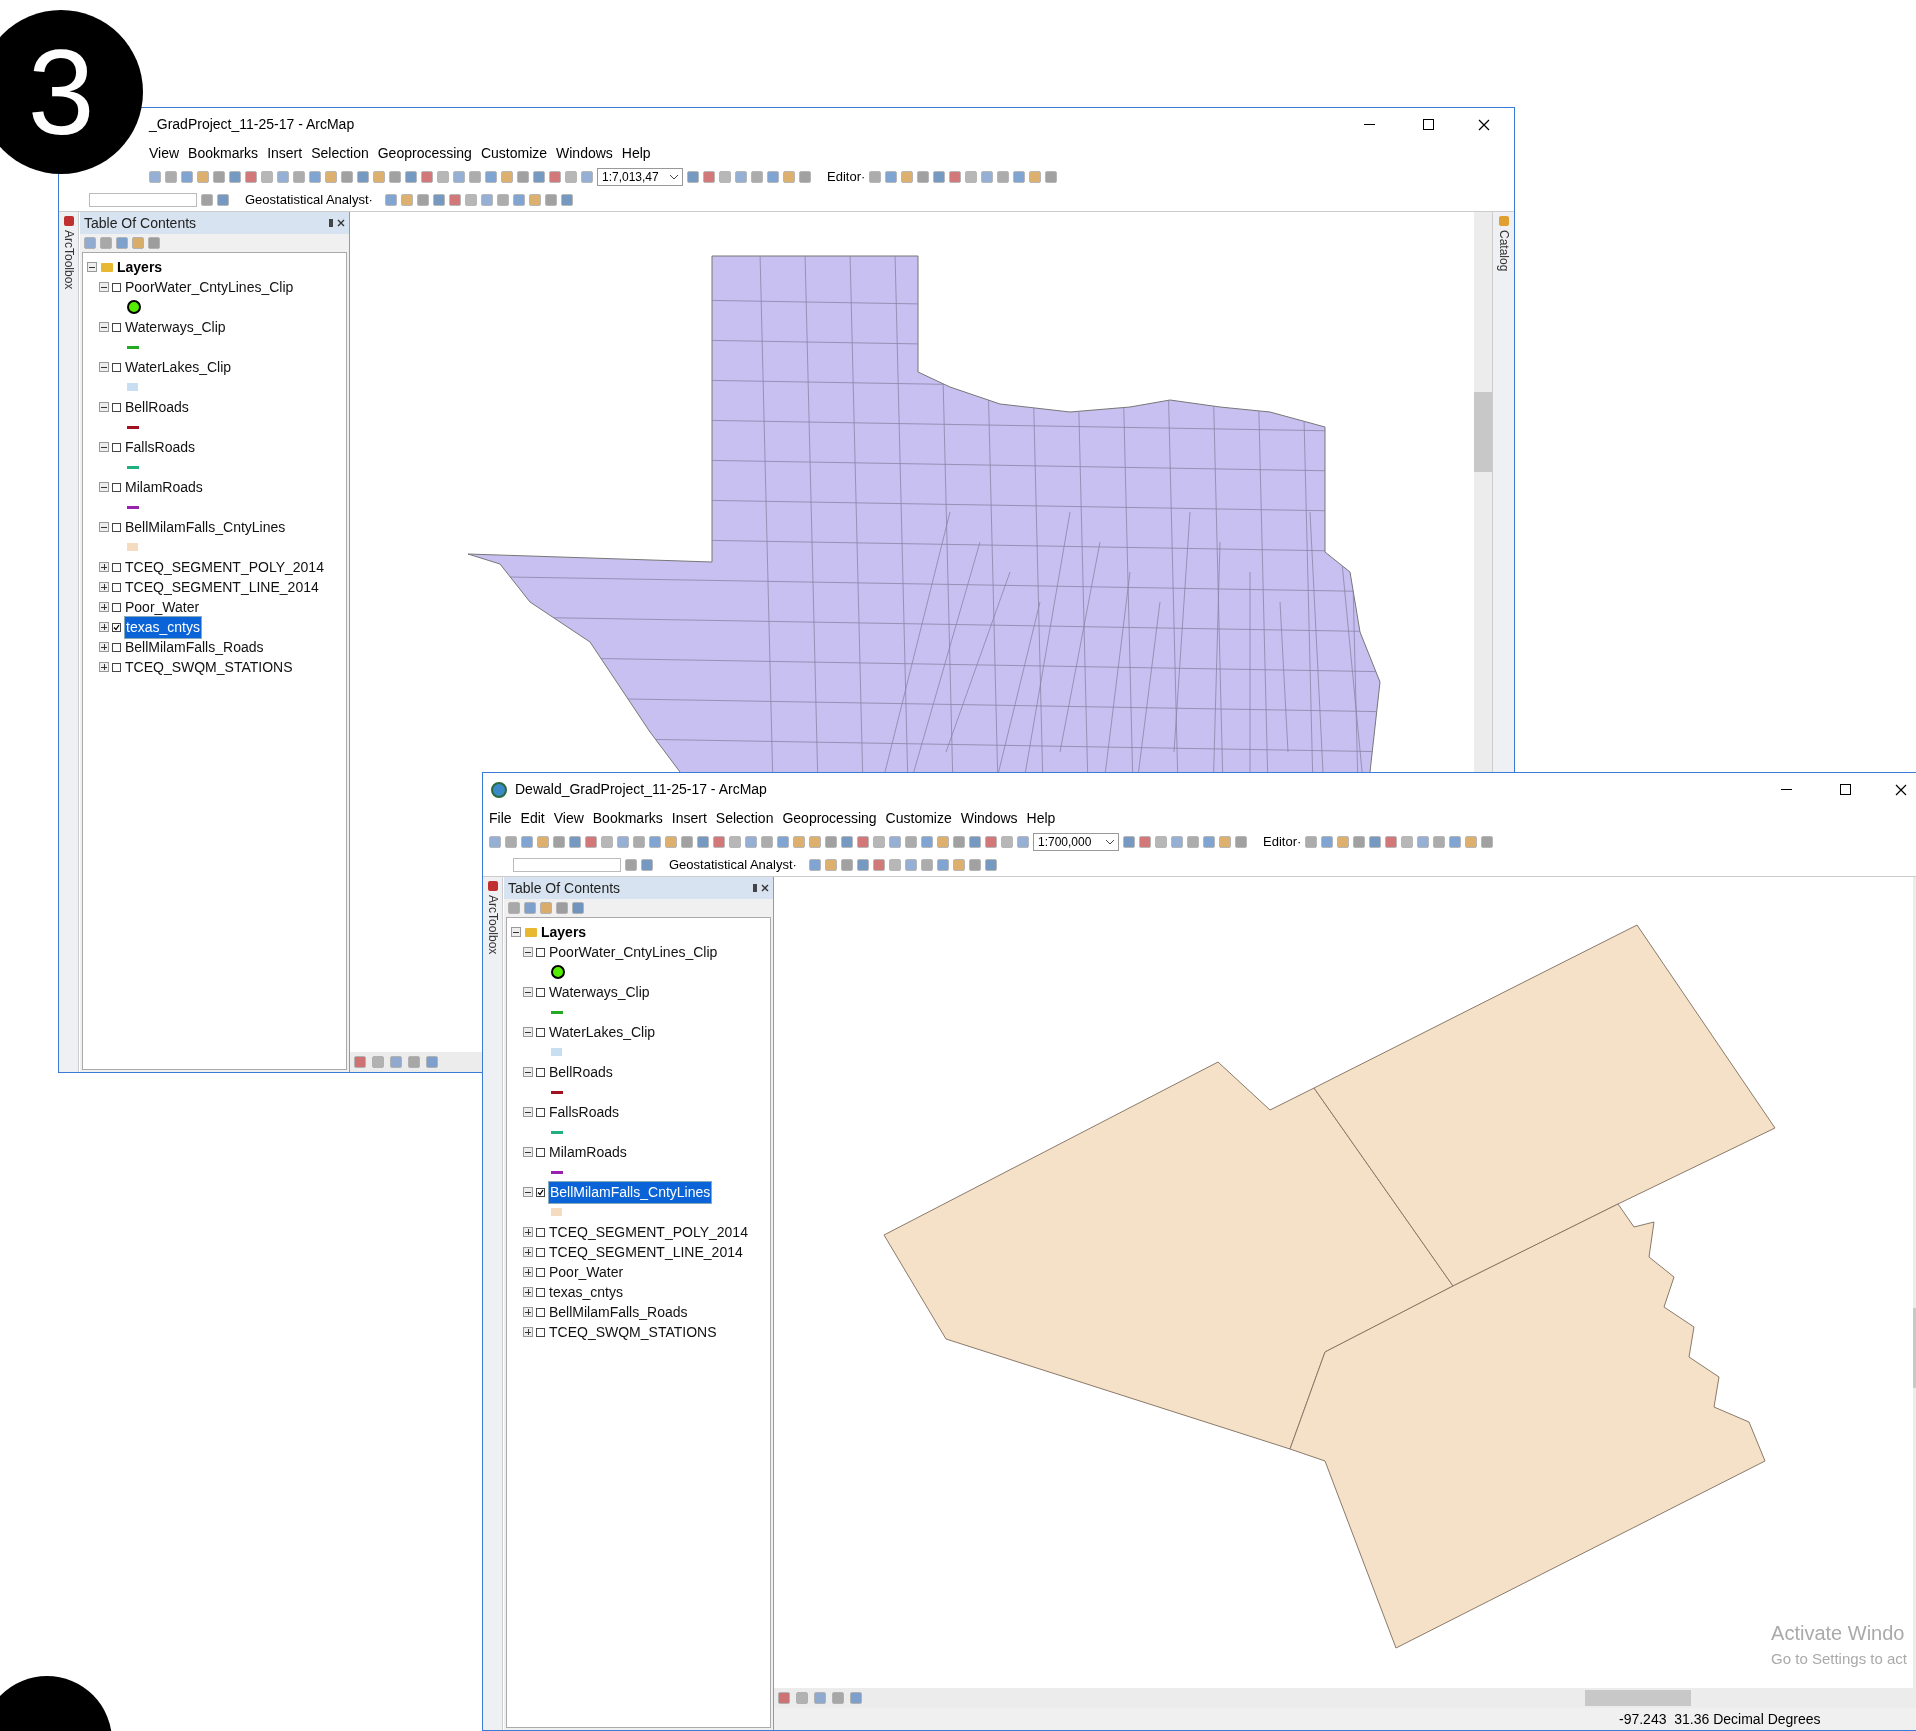 The width and height of the screenshot is (1916, 1731). I want to click on menu-item: Edit, so click(532, 818).